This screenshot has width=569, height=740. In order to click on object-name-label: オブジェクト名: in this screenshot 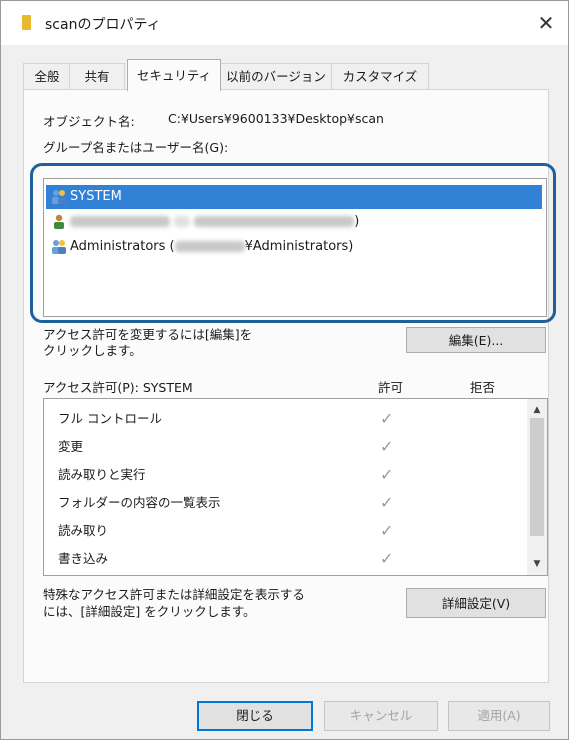, I will do `click(89, 121)`.